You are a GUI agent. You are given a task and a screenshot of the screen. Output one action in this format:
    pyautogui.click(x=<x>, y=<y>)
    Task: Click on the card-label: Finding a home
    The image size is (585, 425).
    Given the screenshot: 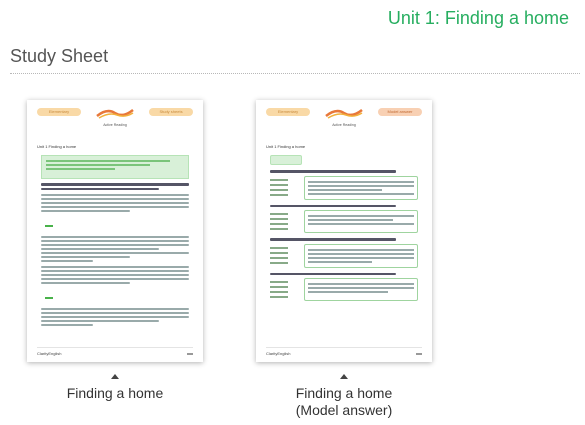 What is the action you would take?
    pyautogui.click(x=115, y=388)
    